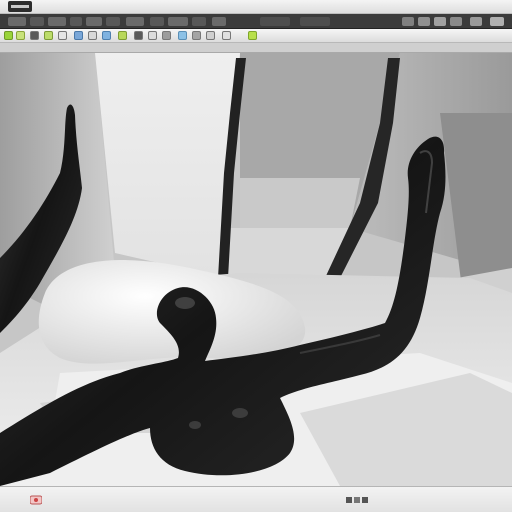  I want to click on restore-icon, so click(424, 21).